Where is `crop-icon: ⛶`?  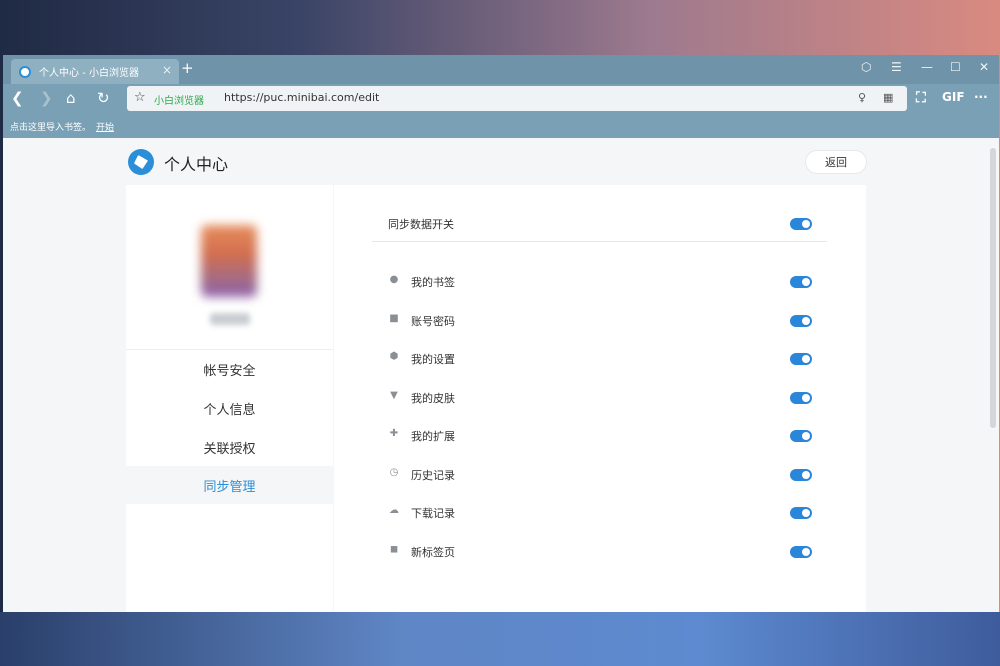
crop-icon: ⛶ is located at coordinates (921, 98).